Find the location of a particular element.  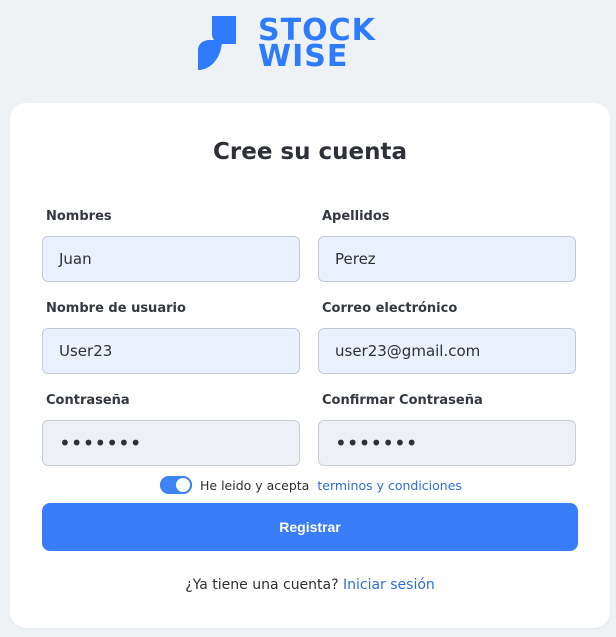

login-prompt: ¿Ya tiene una cuenta? Iniciar sesión is located at coordinates (310, 585).